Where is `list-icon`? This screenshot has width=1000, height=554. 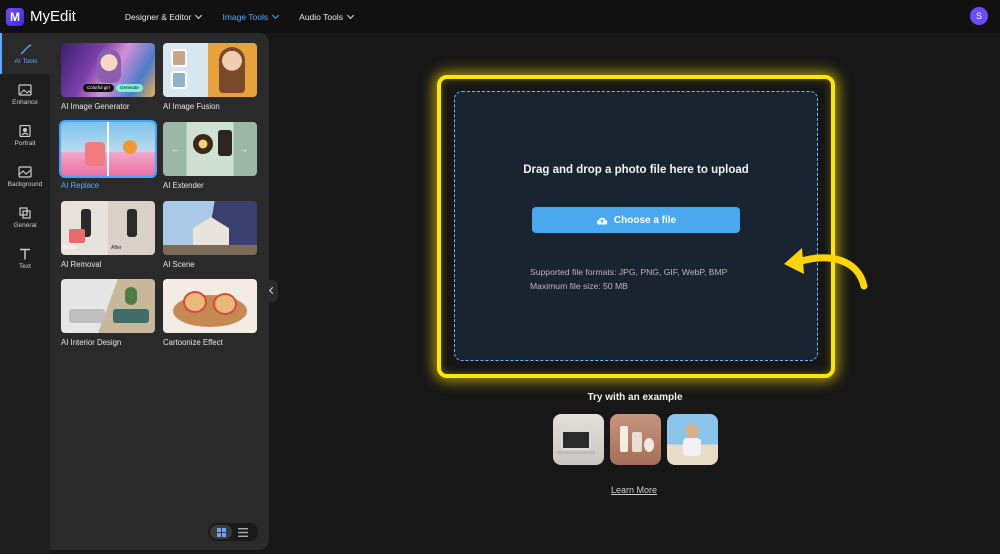 list-icon is located at coordinates (243, 532).